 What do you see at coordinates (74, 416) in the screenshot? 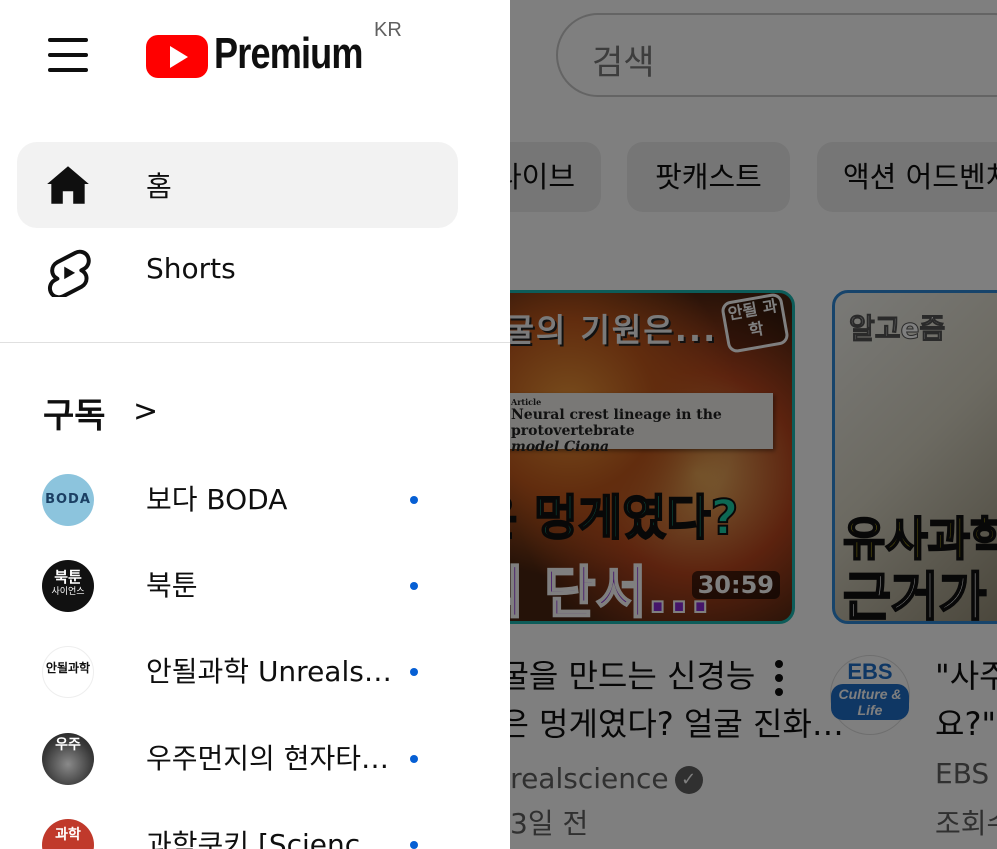
I see `subscriptions-title: 구독` at bounding box center [74, 416].